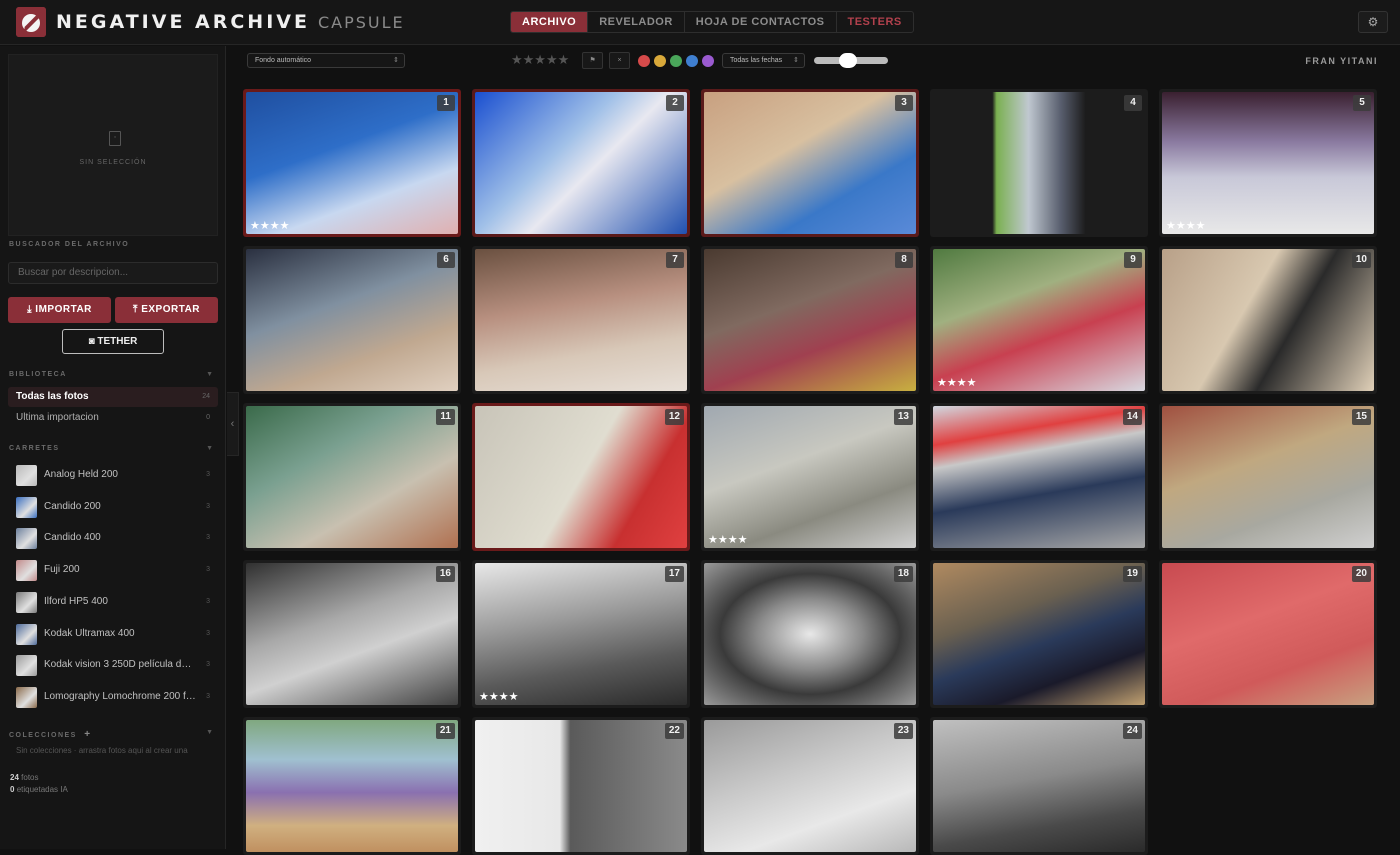  What do you see at coordinates (592, 60) in the screenshot?
I see `flag-filter-button: ⚑` at bounding box center [592, 60].